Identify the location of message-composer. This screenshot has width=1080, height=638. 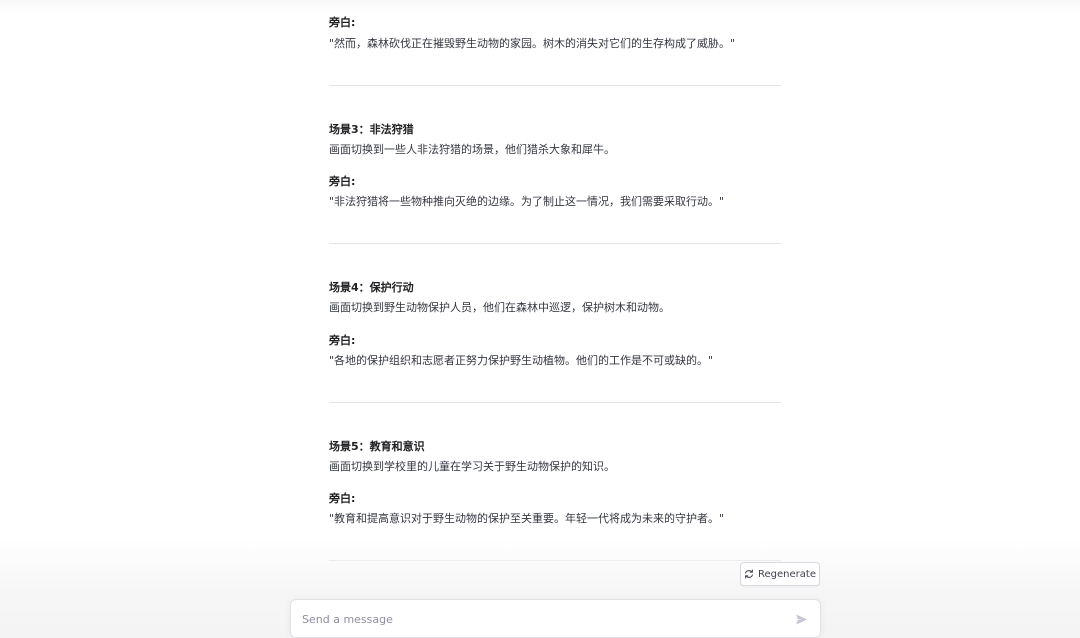
(555, 618).